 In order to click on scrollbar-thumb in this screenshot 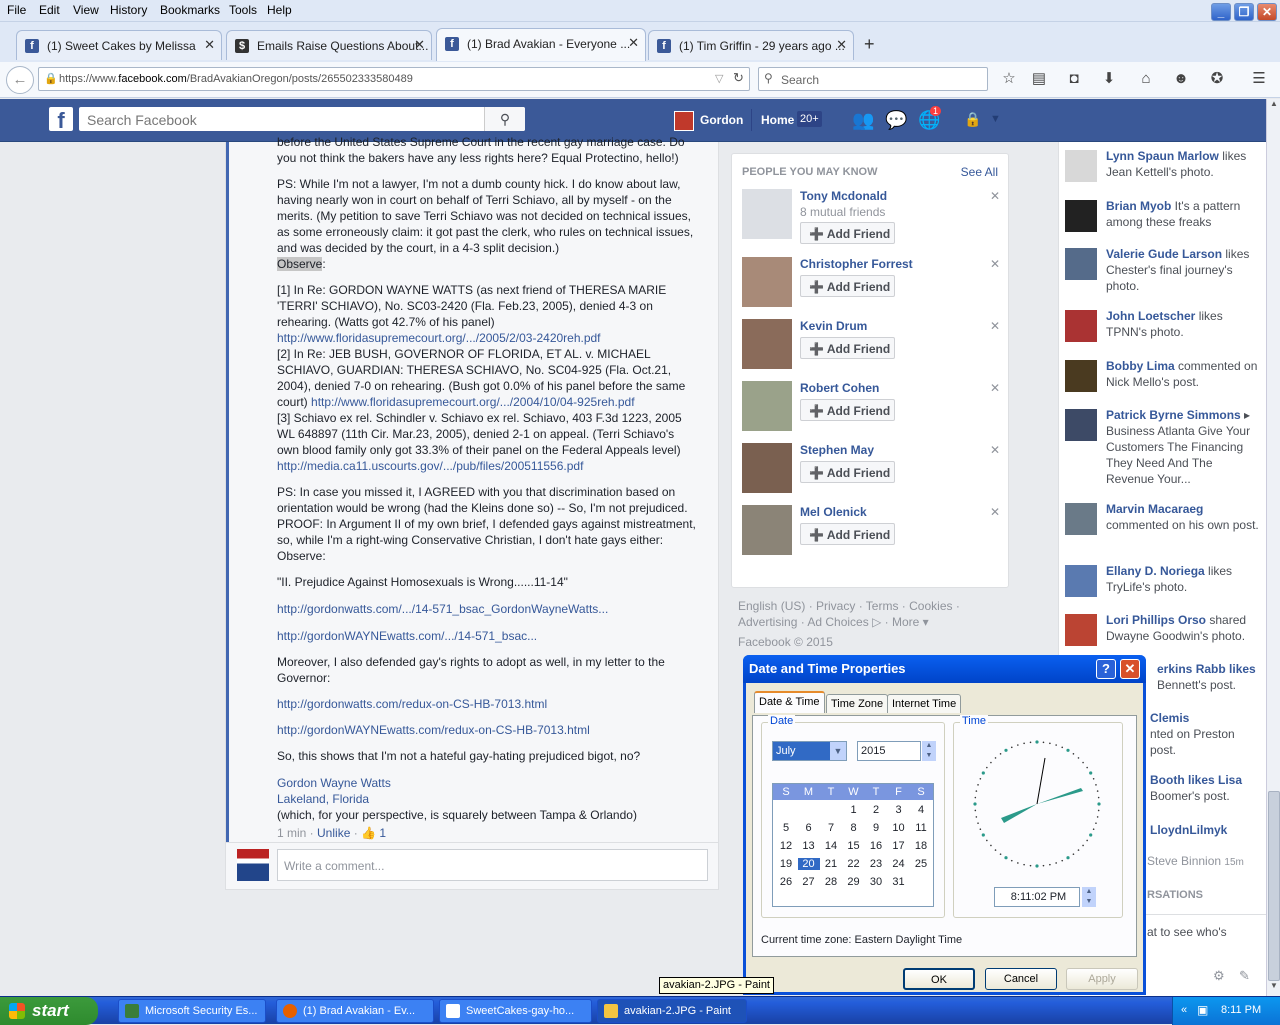, I will do `click(1274, 886)`.